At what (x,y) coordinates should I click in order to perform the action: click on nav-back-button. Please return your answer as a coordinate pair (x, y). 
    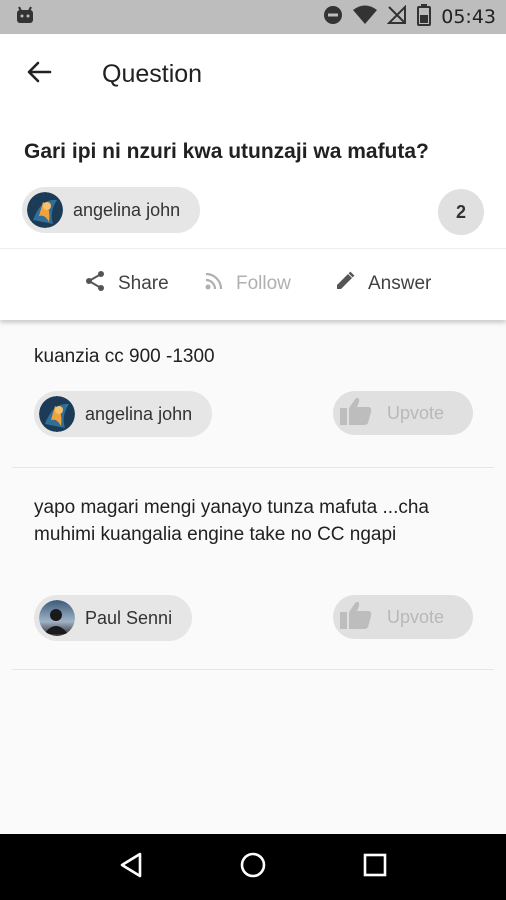
    Looking at the image, I should click on (131, 867).